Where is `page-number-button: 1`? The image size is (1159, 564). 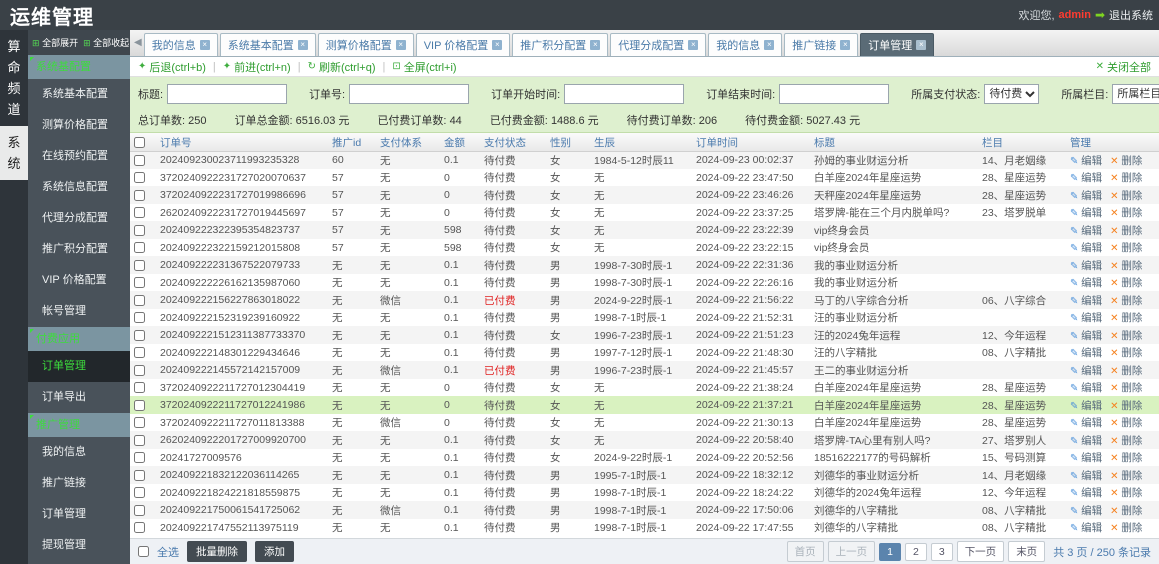 page-number-button: 1 is located at coordinates (890, 551).